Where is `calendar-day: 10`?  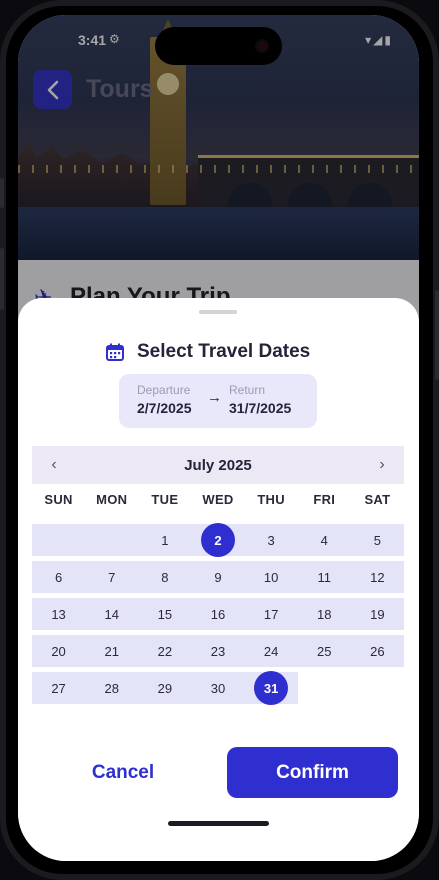
calendar-day: 10 is located at coordinates (271, 577).